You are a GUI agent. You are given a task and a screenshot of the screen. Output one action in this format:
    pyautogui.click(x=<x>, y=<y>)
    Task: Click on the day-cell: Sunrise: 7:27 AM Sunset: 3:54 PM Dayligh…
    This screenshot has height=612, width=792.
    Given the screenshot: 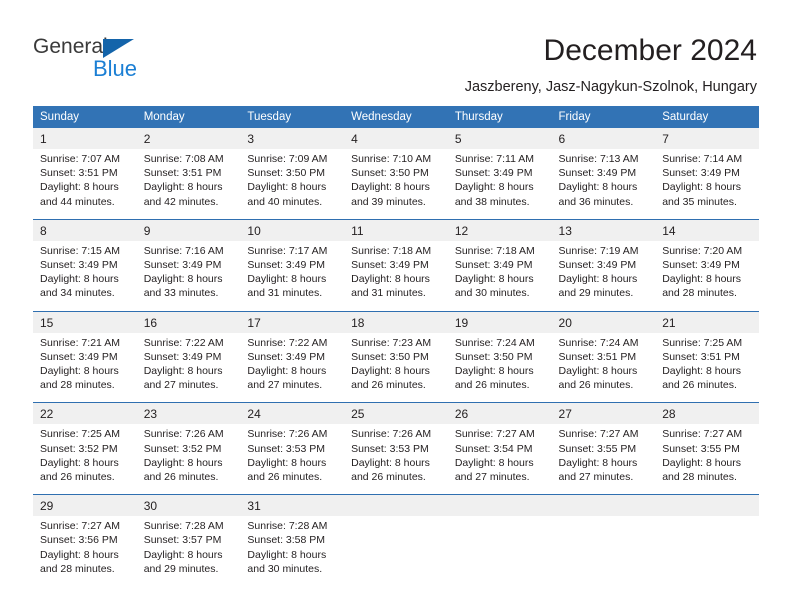 What is the action you would take?
    pyautogui.click(x=499, y=459)
    